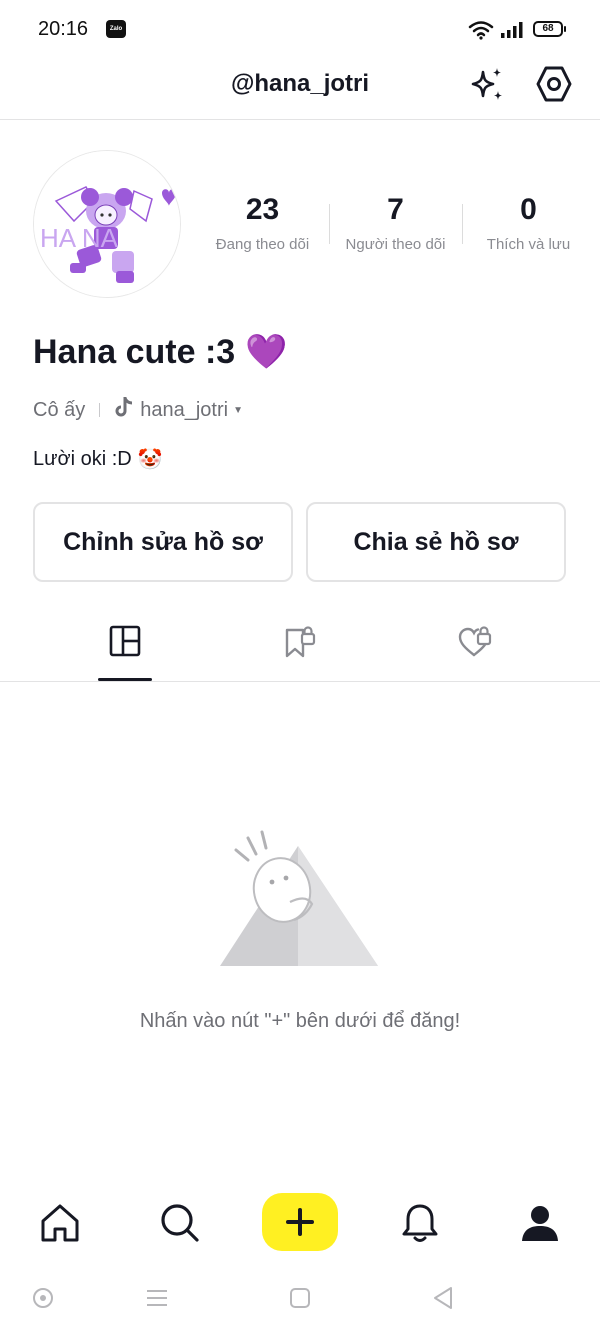 This screenshot has height=1333, width=600. Describe the element at coordinates (125, 679) in the screenshot. I see `active-tab-indicator` at that location.